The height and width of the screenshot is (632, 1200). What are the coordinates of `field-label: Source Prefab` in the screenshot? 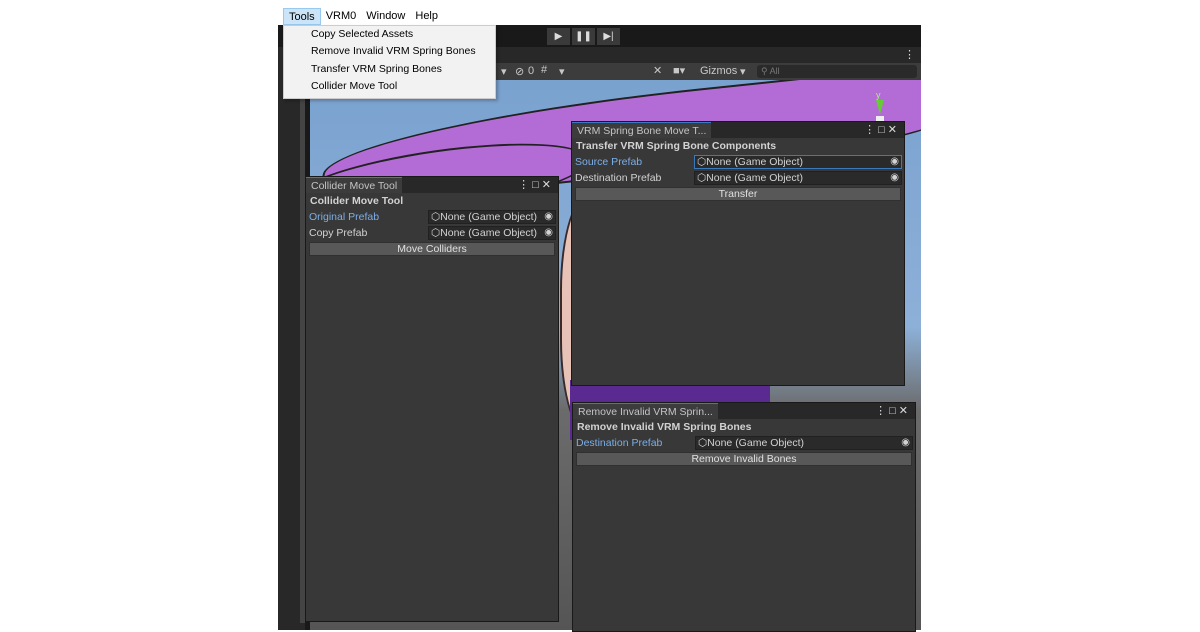 It's located at (609, 162).